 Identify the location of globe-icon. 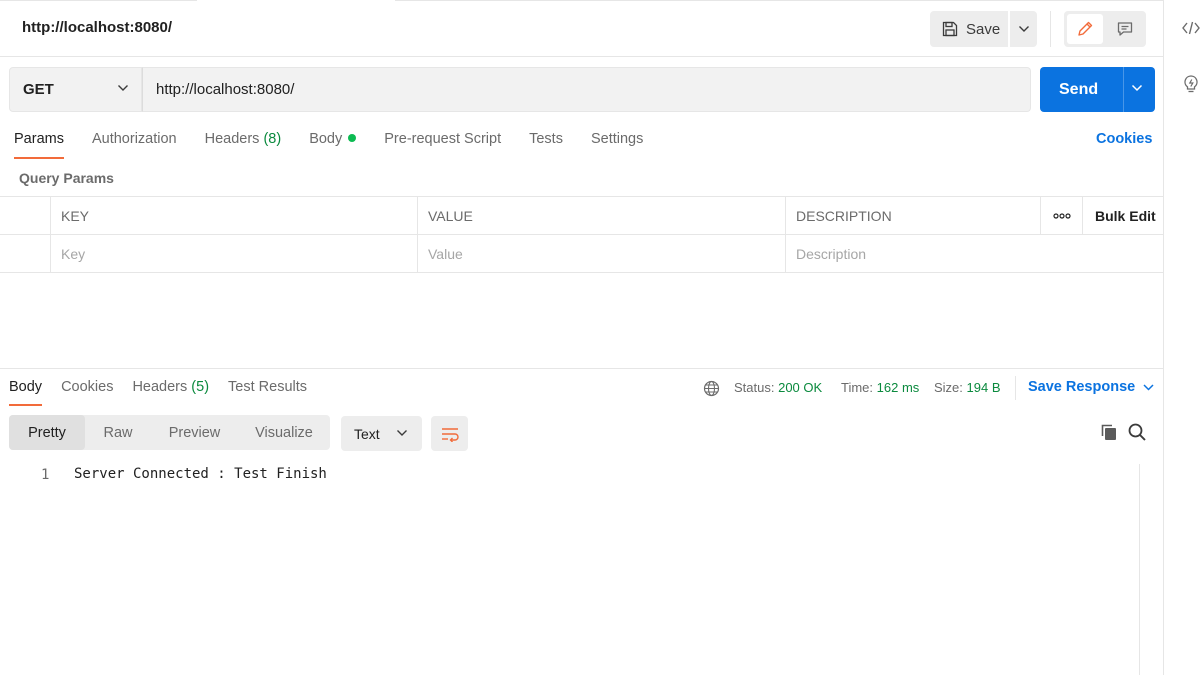
(711, 388).